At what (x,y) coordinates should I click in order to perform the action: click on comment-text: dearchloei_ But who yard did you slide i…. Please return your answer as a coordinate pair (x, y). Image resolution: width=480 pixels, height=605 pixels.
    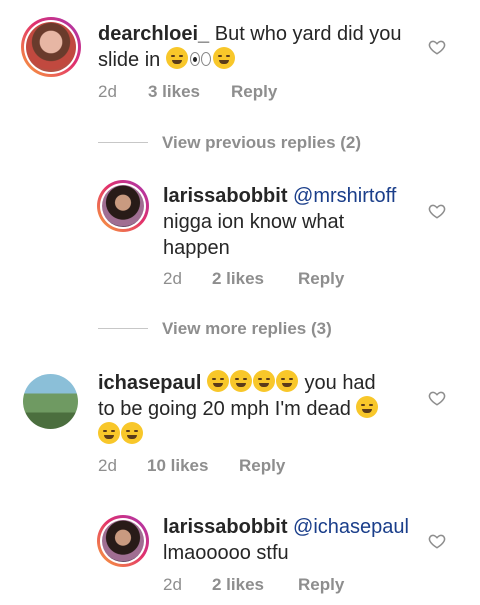
    Looking at the image, I should click on (263, 47).